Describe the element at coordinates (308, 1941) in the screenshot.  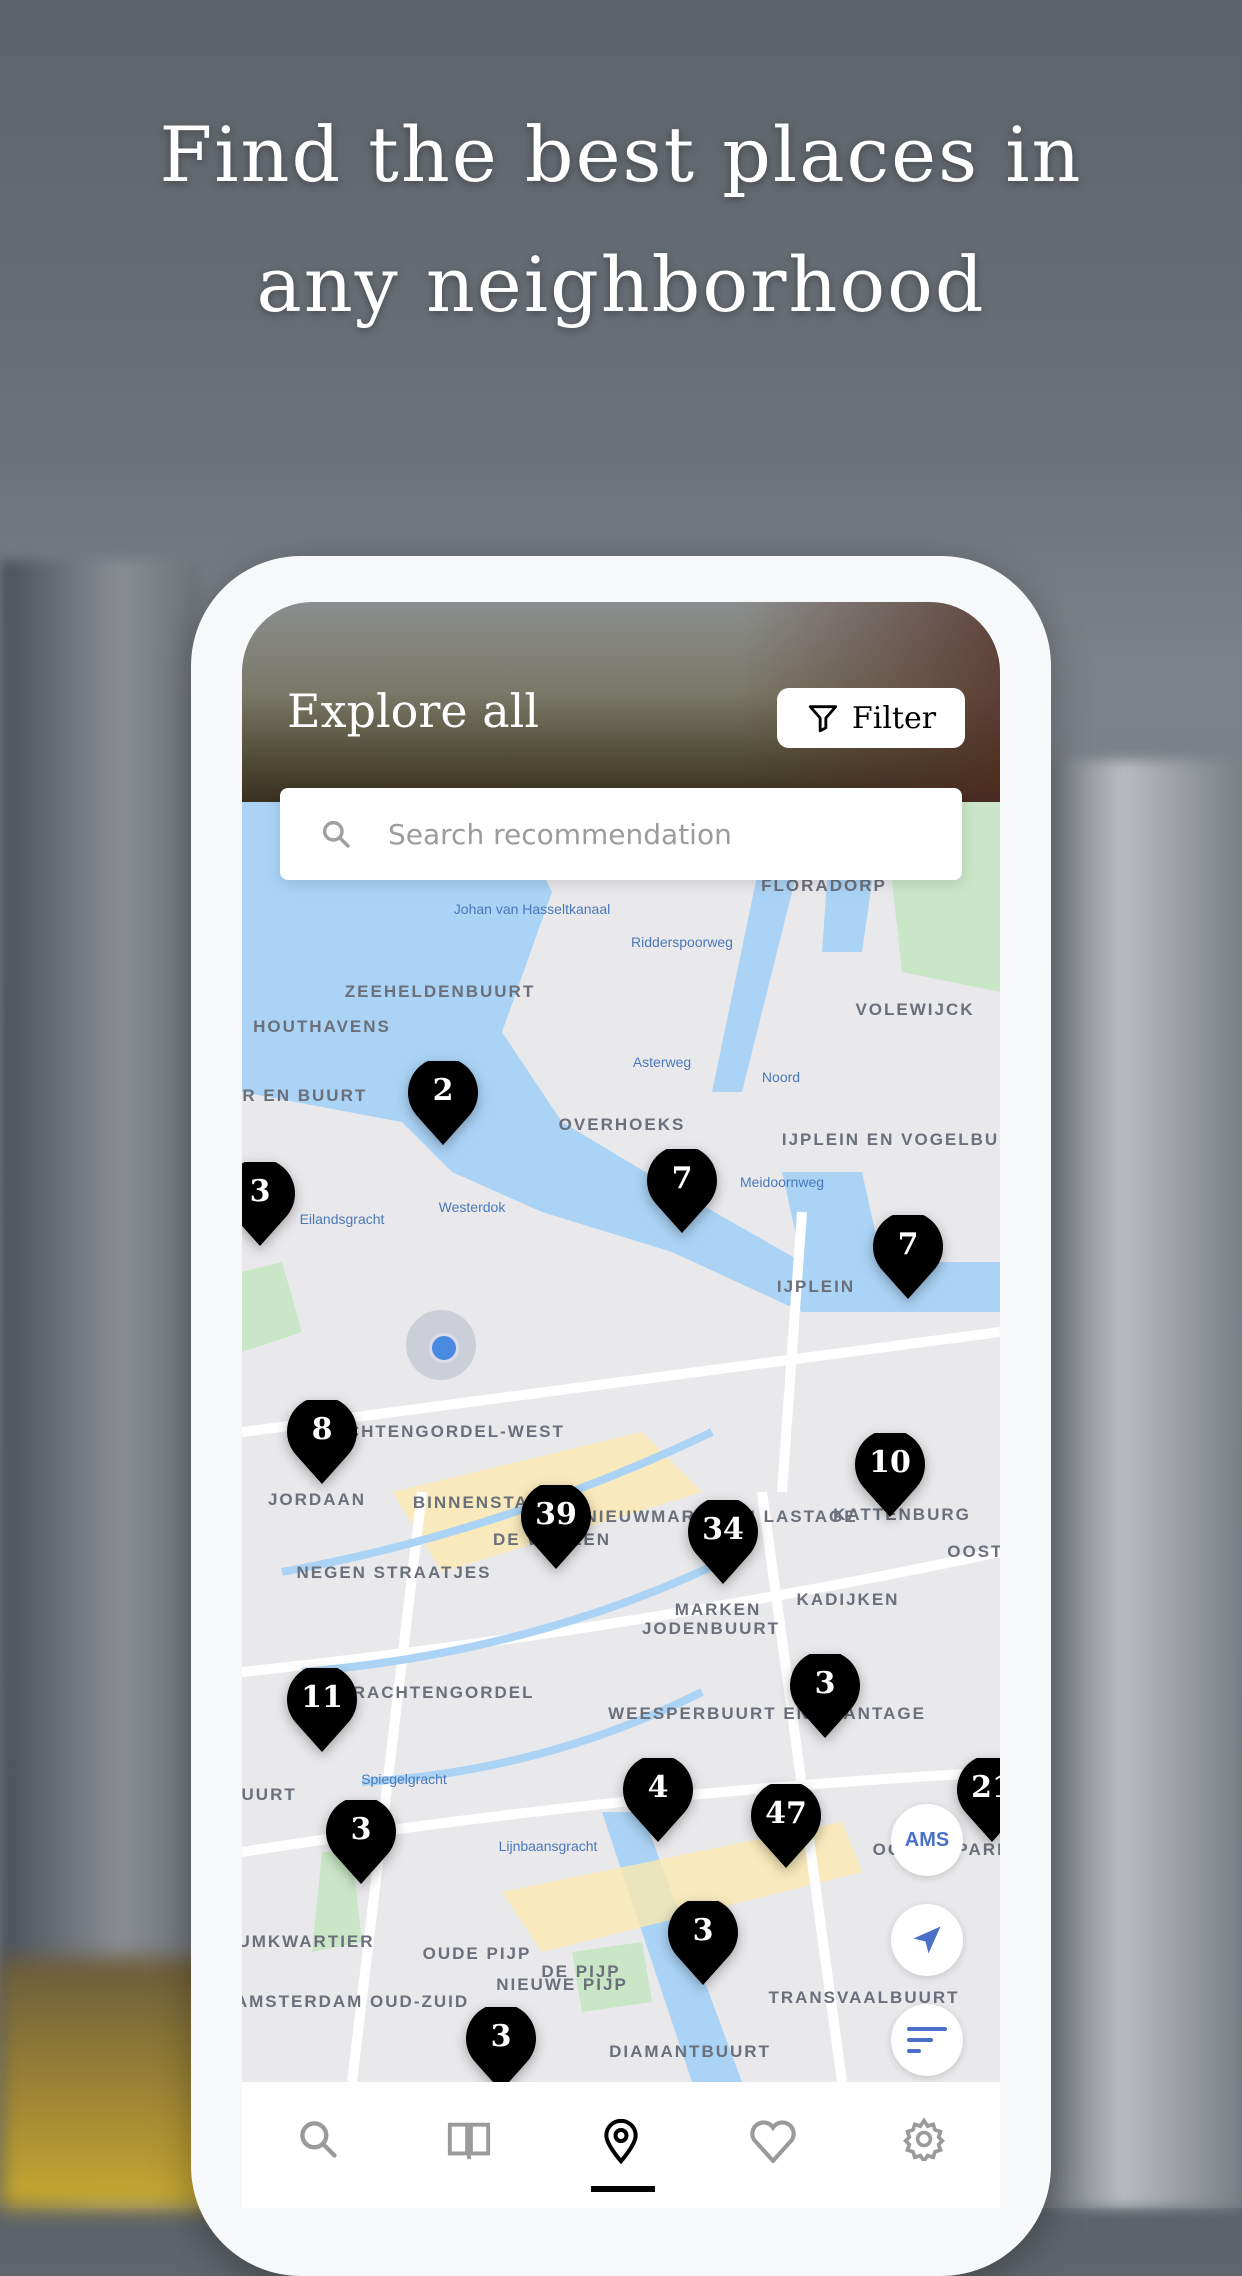
I see `map-label: UMKWARTIER` at that location.